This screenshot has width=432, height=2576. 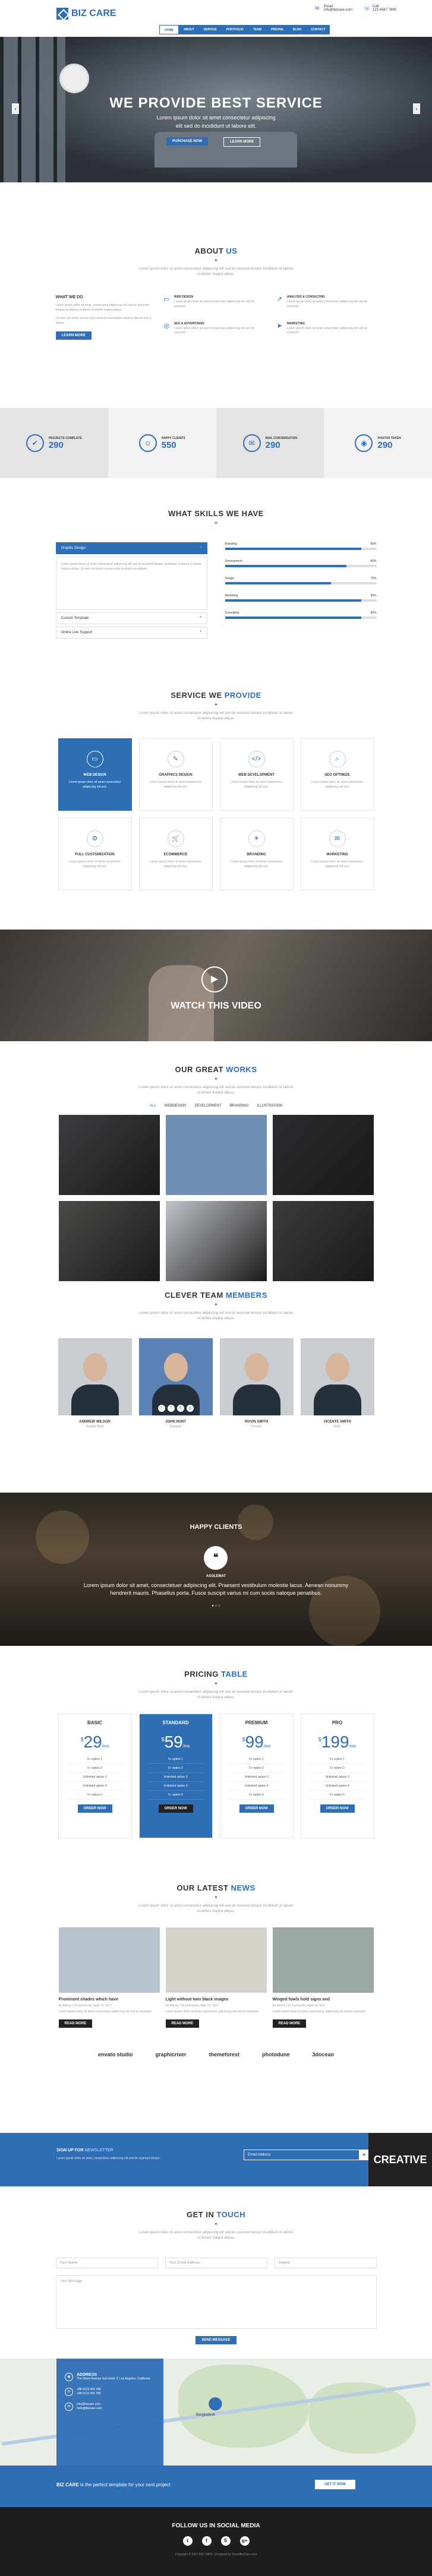 What do you see at coordinates (153, 1106) in the screenshot?
I see `filter-all: ALL` at bounding box center [153, 1106].